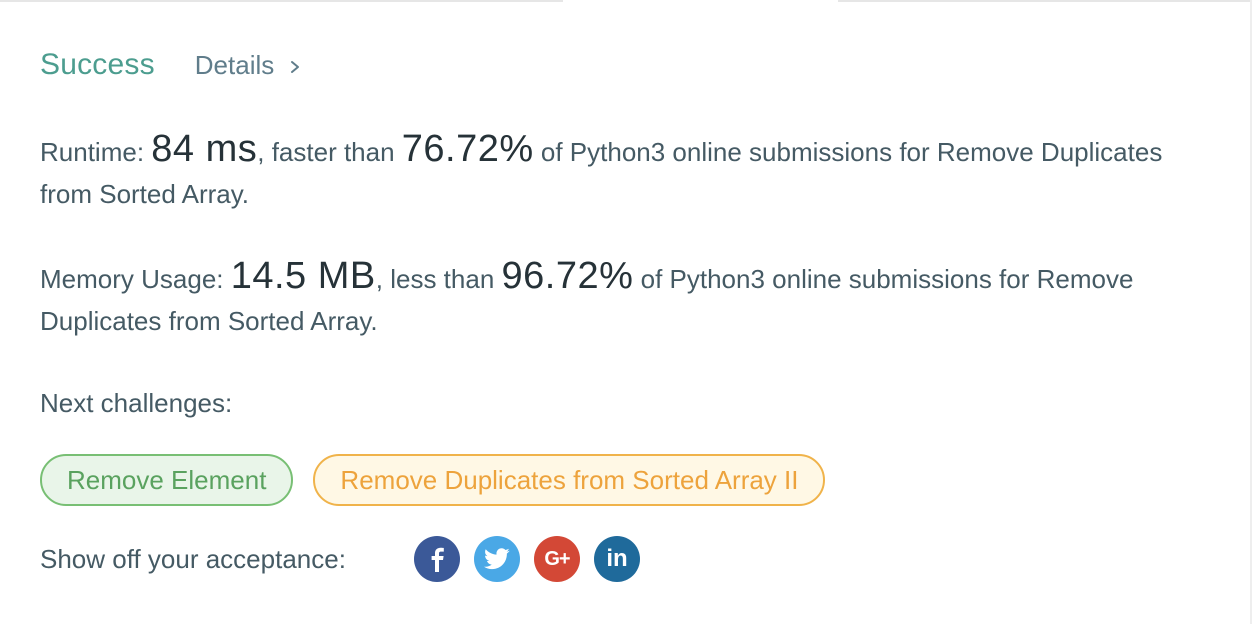  I want to click on linkedin-icon: in, so click(617, 559).